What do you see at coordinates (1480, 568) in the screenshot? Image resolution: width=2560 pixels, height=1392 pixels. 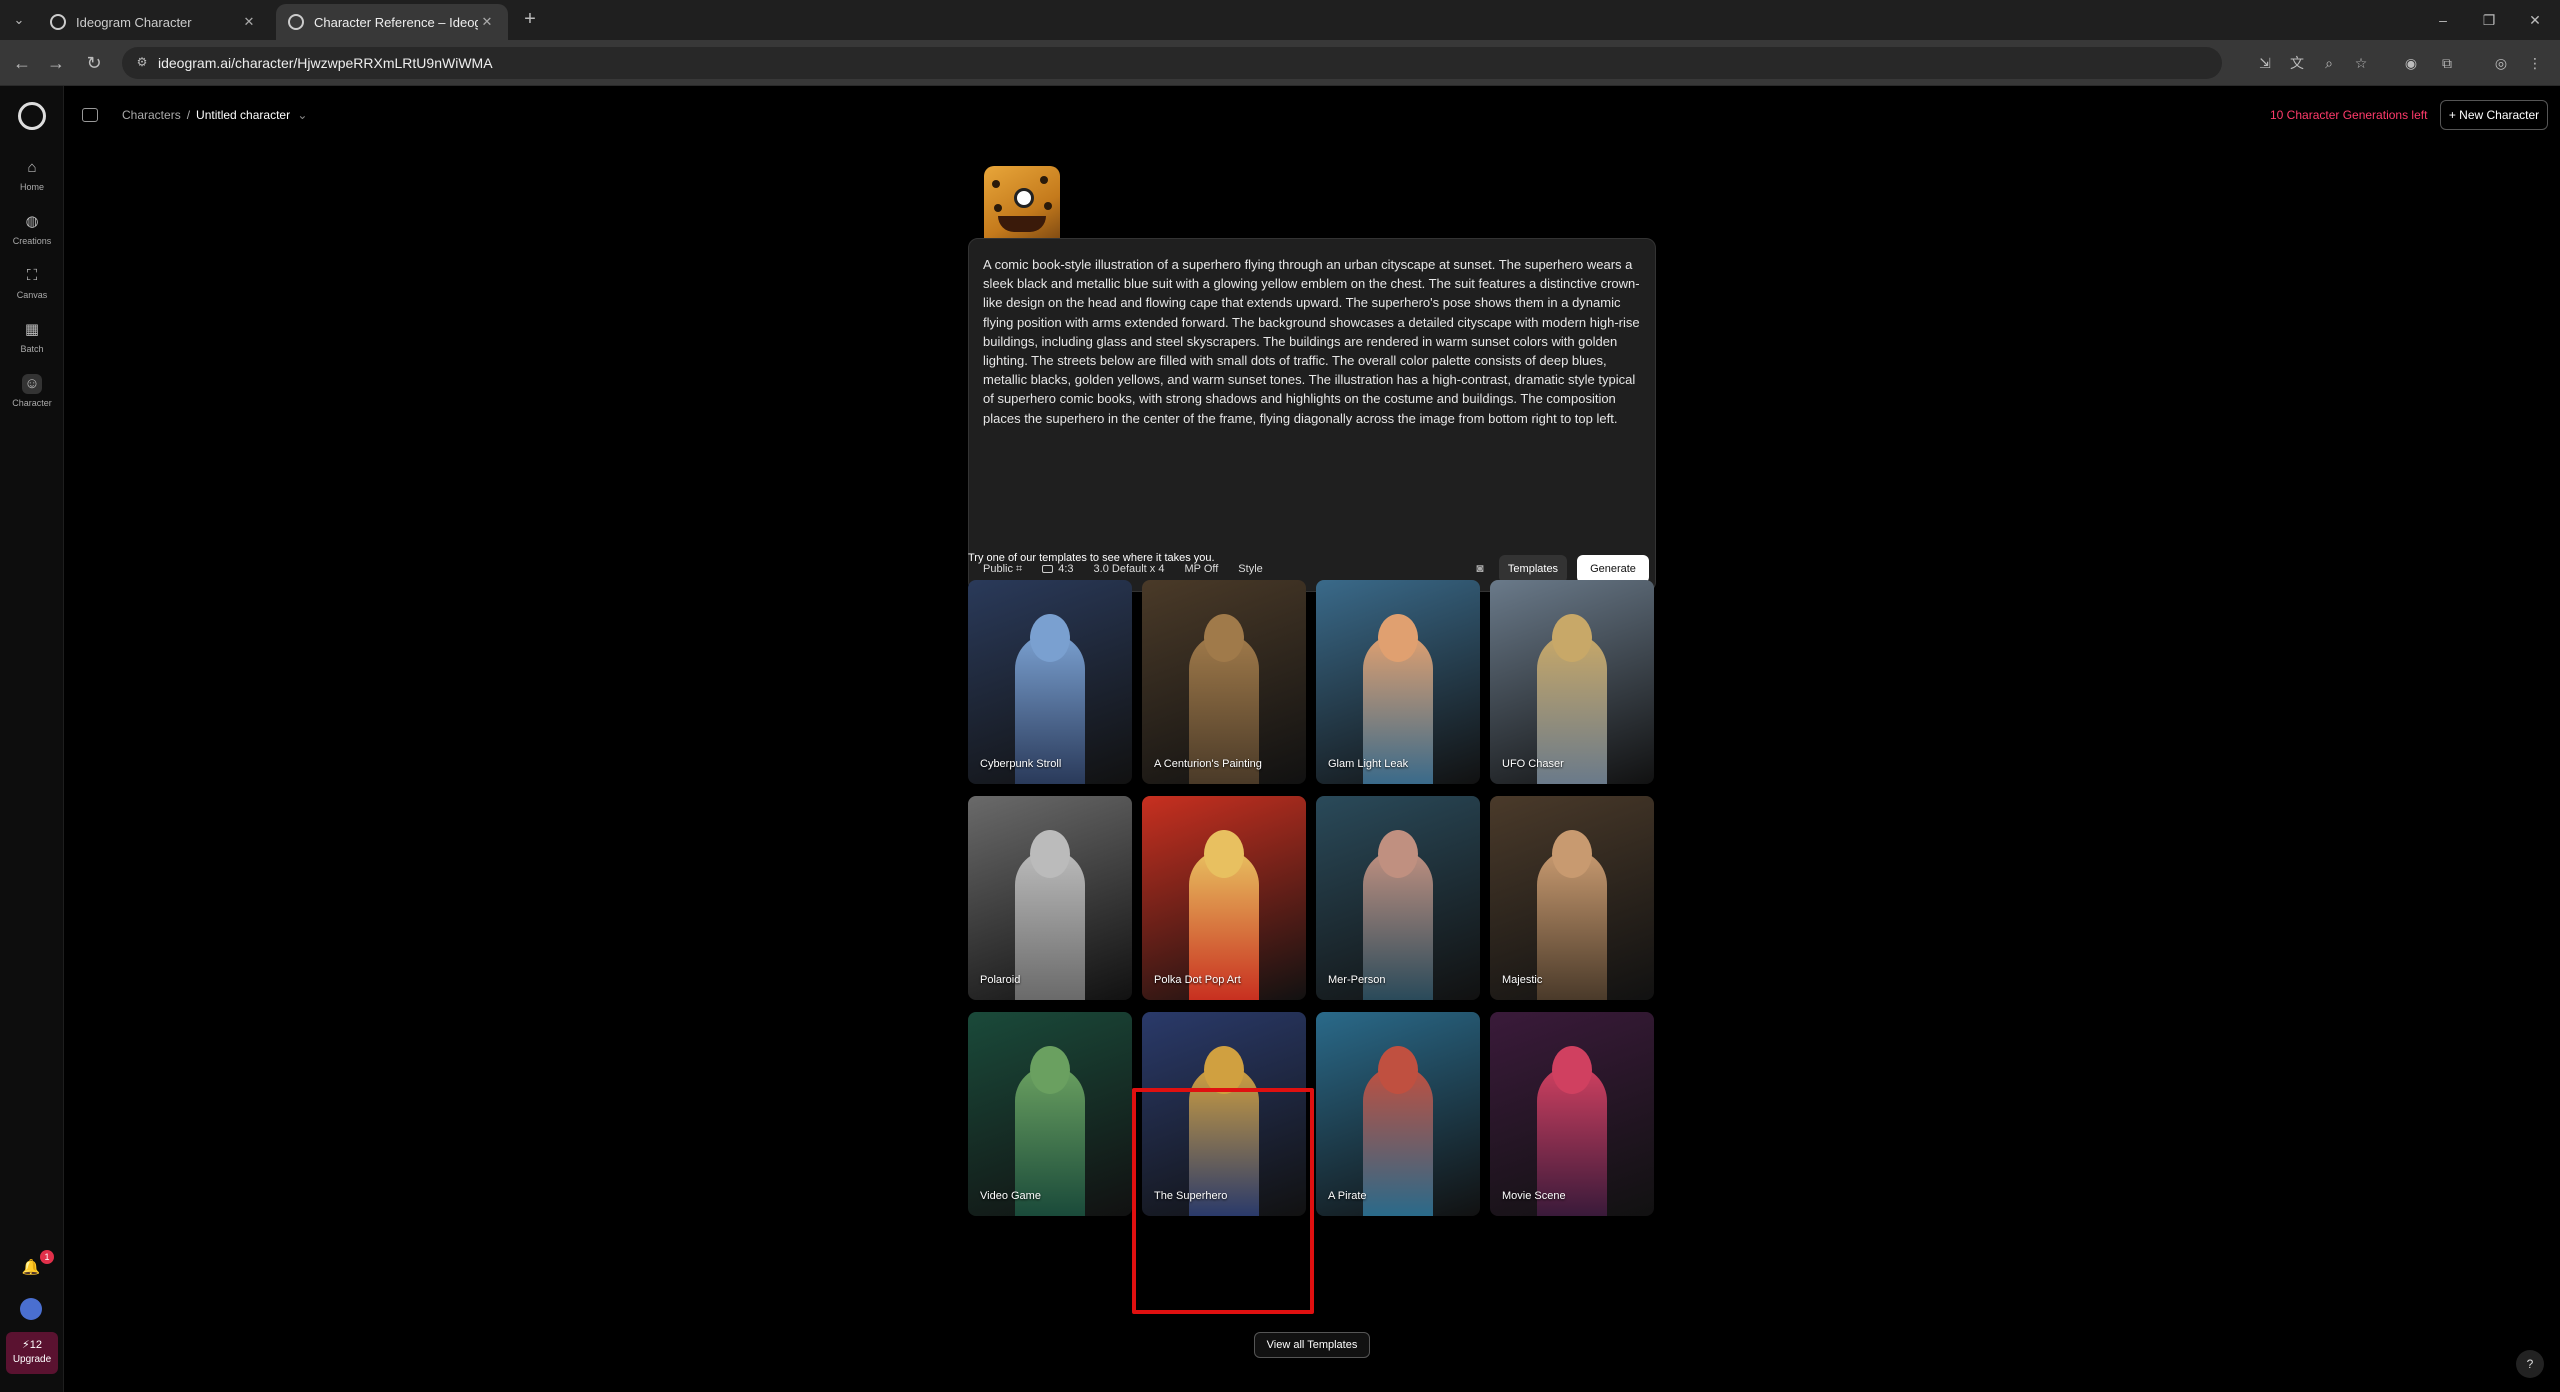 I see `camera-icon: ◙` at bounding box center [1480, 568].